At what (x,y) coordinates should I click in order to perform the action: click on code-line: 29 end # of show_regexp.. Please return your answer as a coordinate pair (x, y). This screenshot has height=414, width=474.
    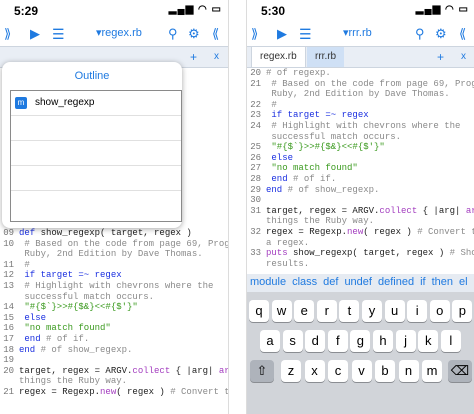
    Looking at the image, I should click on (360, 190).